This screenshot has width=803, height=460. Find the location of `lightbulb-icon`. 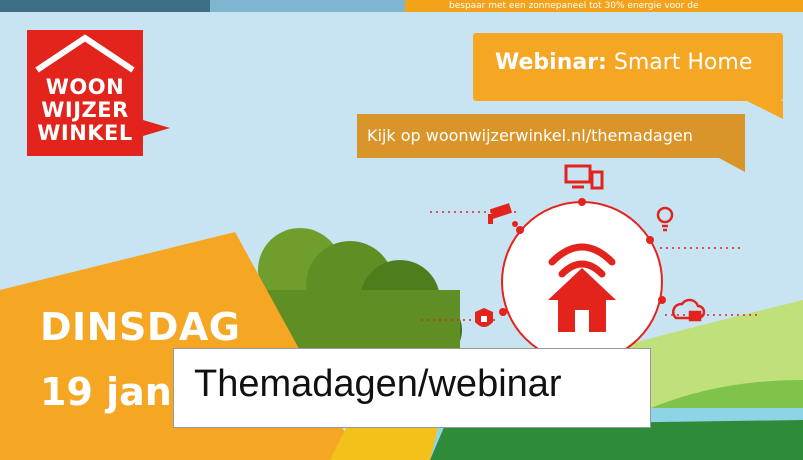

lightbulb-icon is located at coordinates (665, 219).